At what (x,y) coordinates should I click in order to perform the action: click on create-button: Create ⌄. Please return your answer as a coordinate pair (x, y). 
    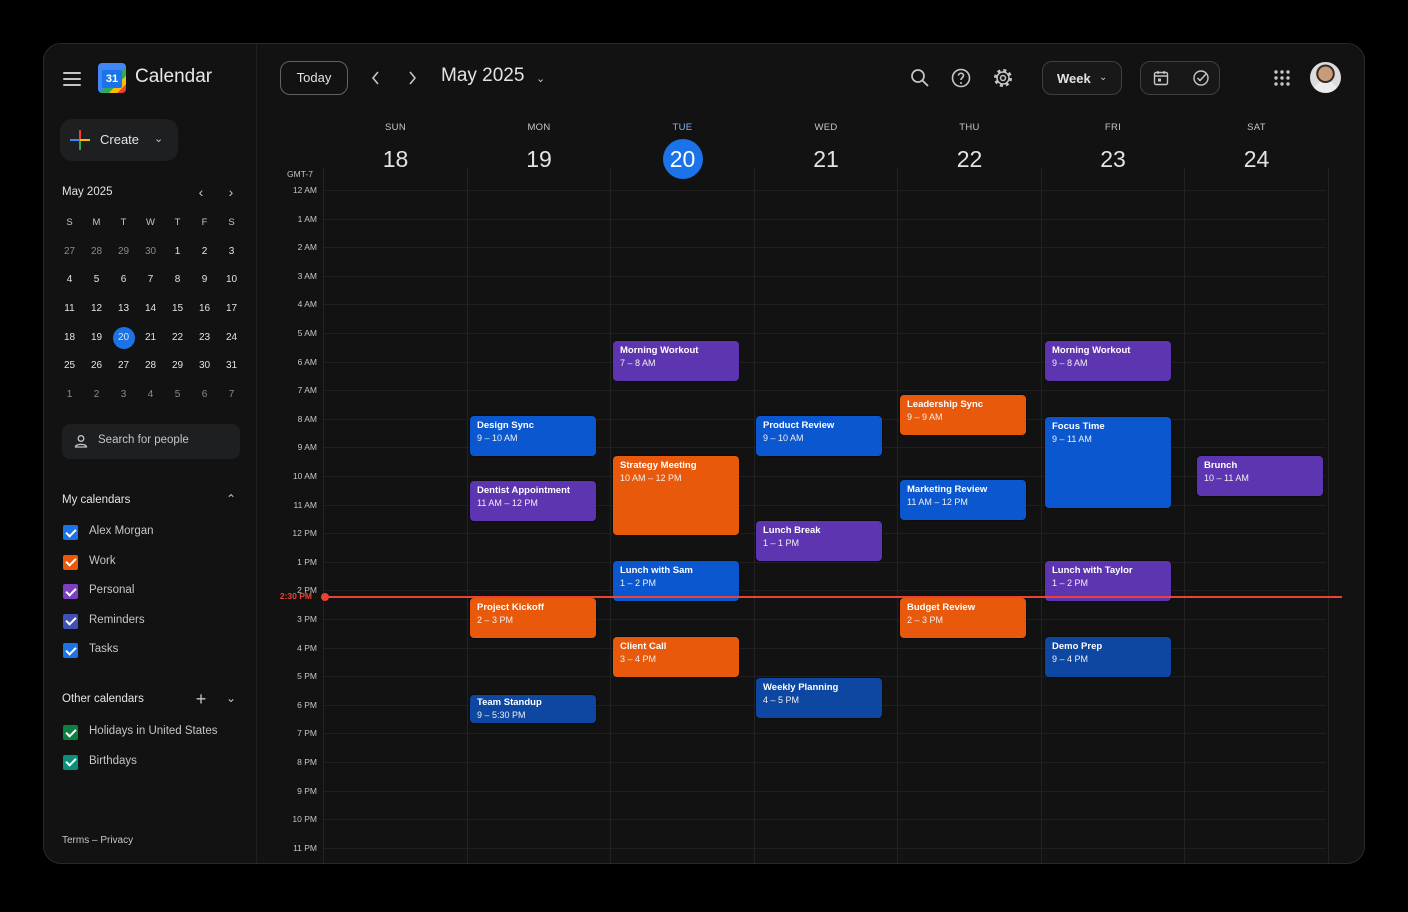
    Looking at the image, I should click on (119, 140).